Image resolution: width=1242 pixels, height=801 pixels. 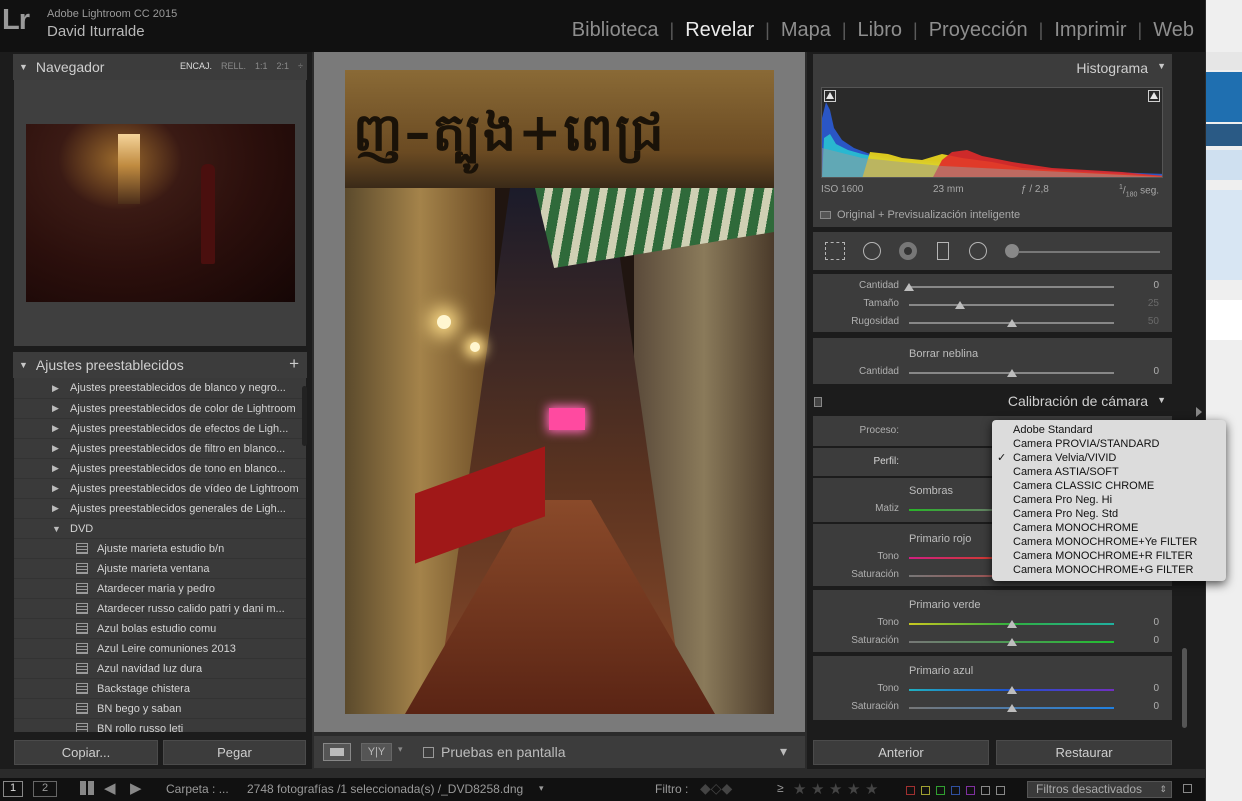 I want to click on filter-lock-icon, so click(x=1187, y=788).